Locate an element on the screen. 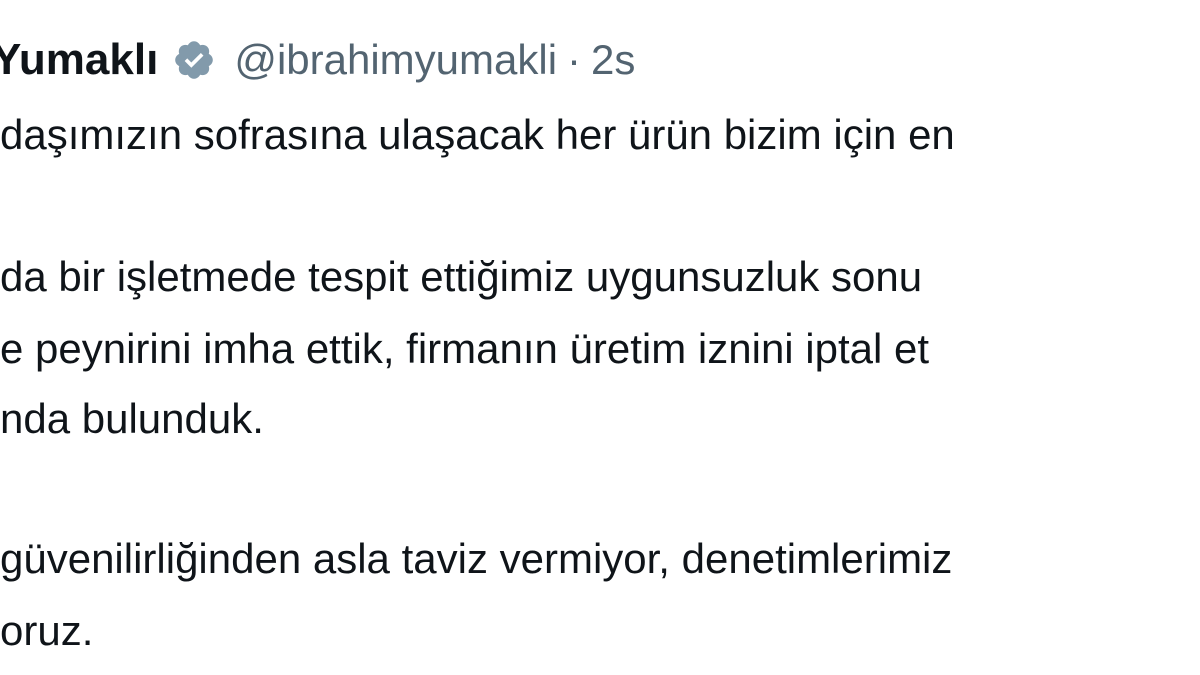 The image size is (1200, 675). tweet-header: Yumaklı @ibrahimyumakli · 2s is located at coordinates (317, 60).